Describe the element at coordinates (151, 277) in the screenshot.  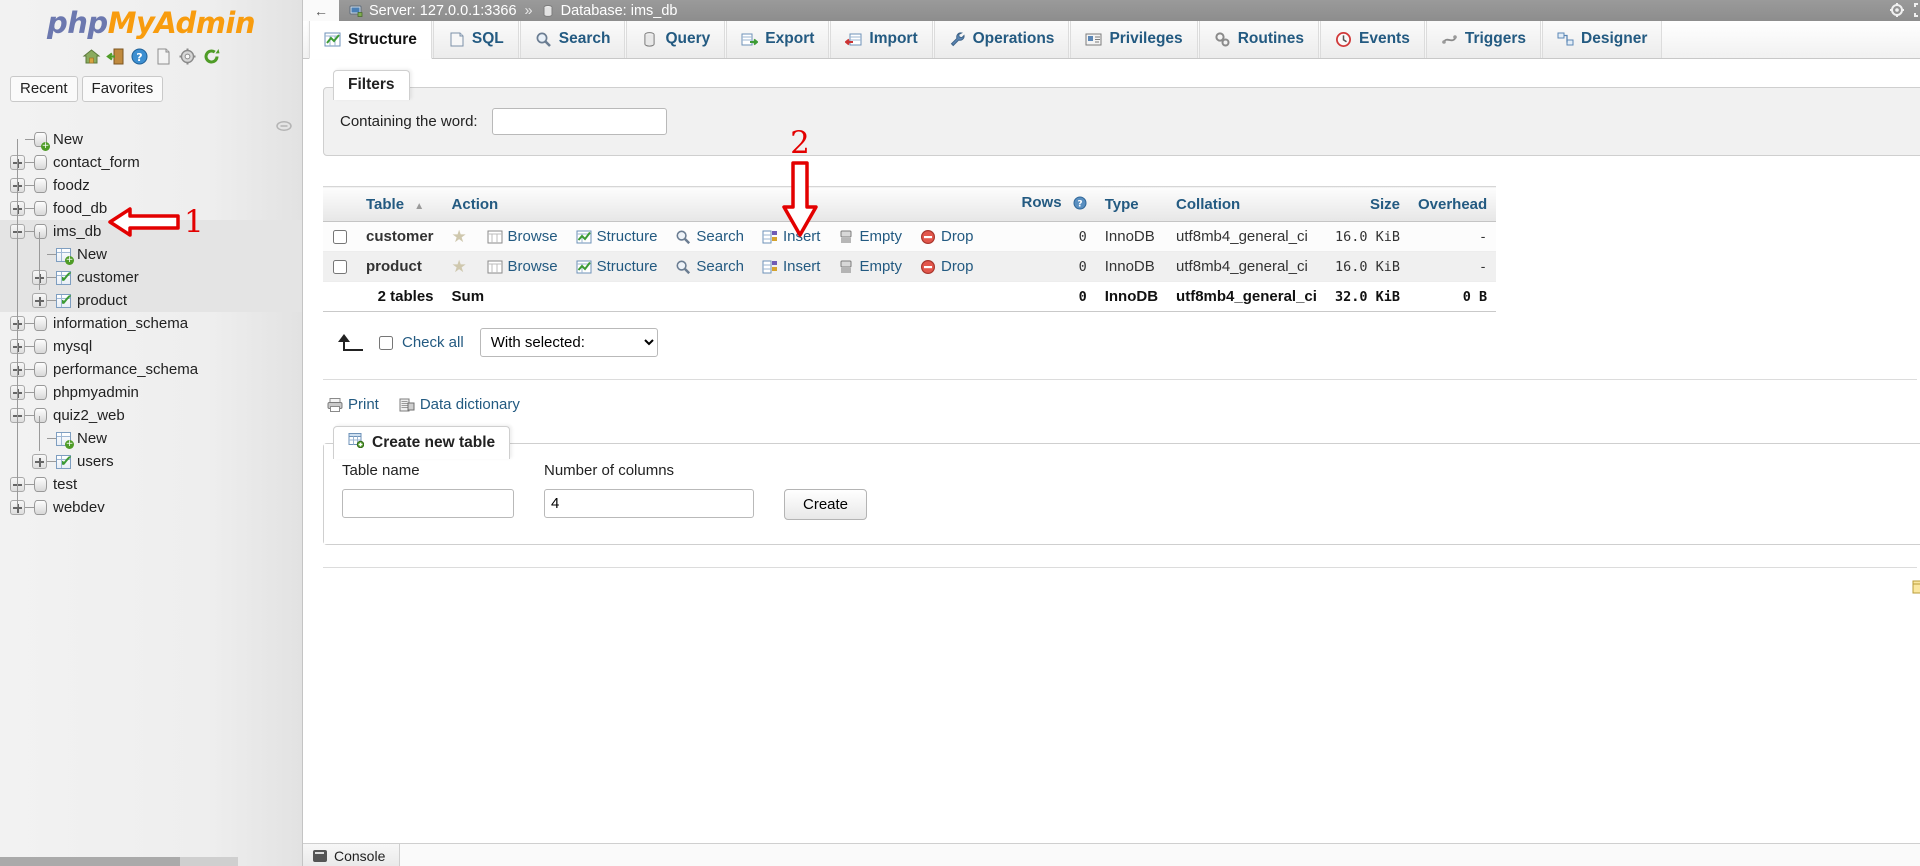
I see `tree-node-customer: ✓ customer` at that location.